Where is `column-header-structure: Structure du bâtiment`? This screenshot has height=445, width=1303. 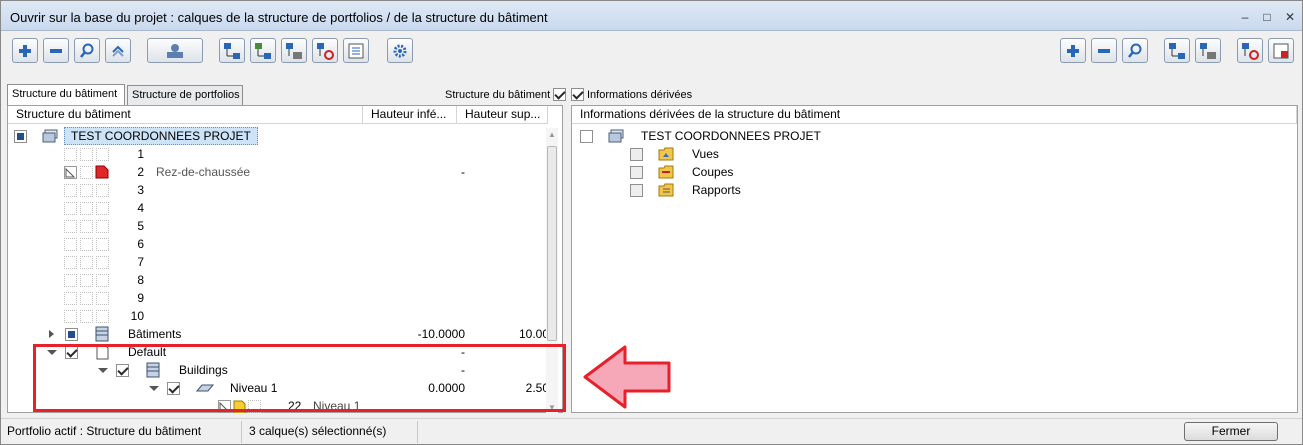
column-header-structure: Structure du bâtiment is located at coordinates (185, 115).